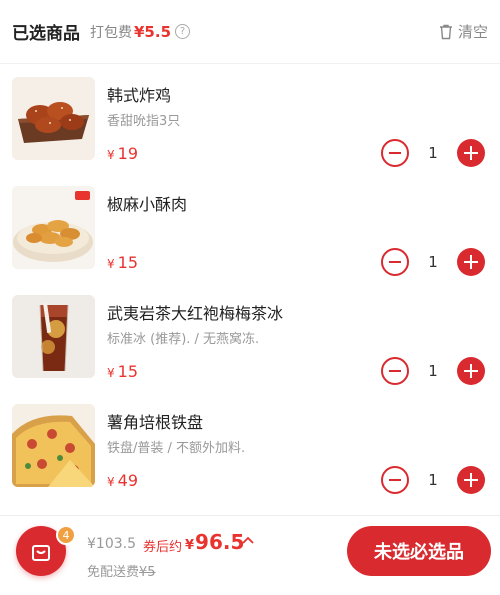 The height and width of the screenshot is (595, 500). I want to click on trash-icon, so click(445, 31).